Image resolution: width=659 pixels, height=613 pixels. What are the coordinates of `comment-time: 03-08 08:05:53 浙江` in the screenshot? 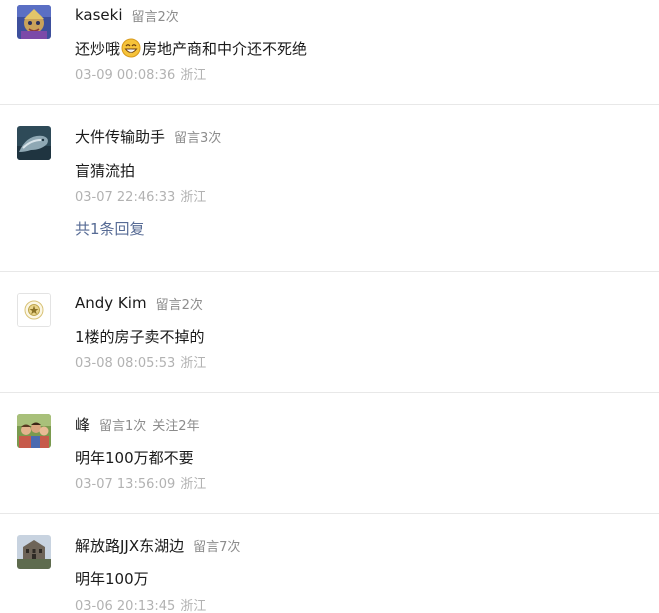 It's located at (140, 361).